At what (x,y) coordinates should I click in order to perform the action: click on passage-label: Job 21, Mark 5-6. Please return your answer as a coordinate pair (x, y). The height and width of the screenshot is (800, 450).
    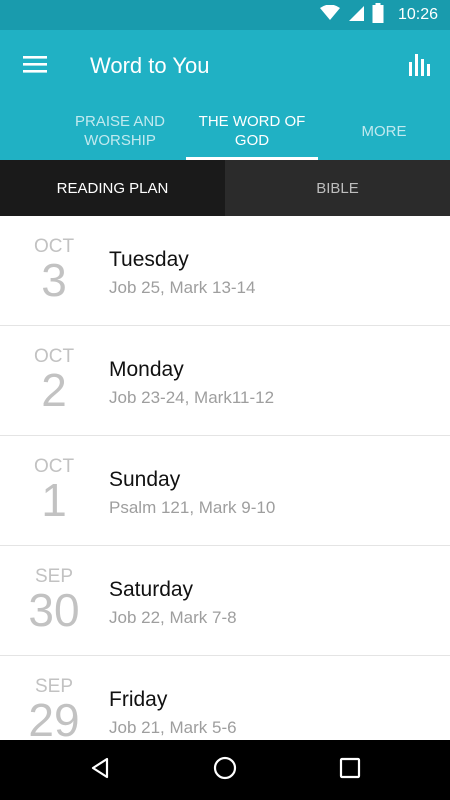
    Looking at the image, I should click on (173, 727).